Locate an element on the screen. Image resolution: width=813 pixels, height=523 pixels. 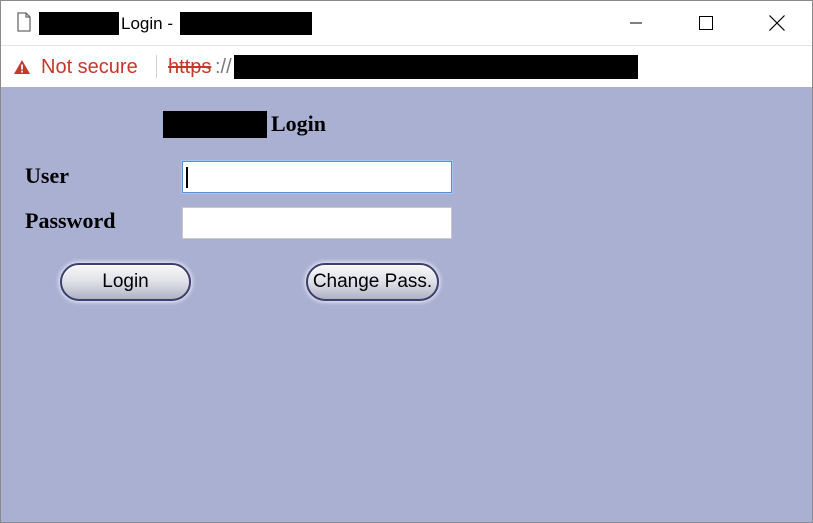
redacted-heading-prefix is located at coordinates (215, 124).